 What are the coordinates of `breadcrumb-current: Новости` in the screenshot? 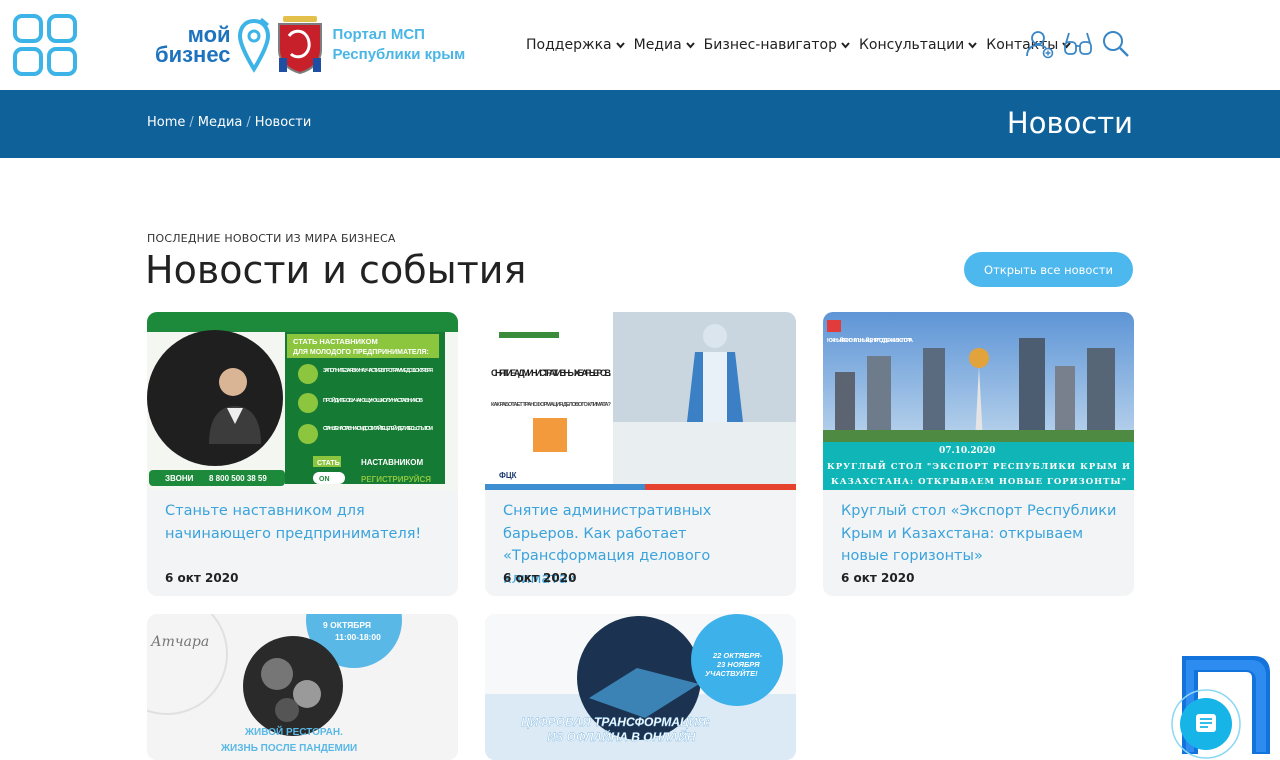 It's located at (283, 122).